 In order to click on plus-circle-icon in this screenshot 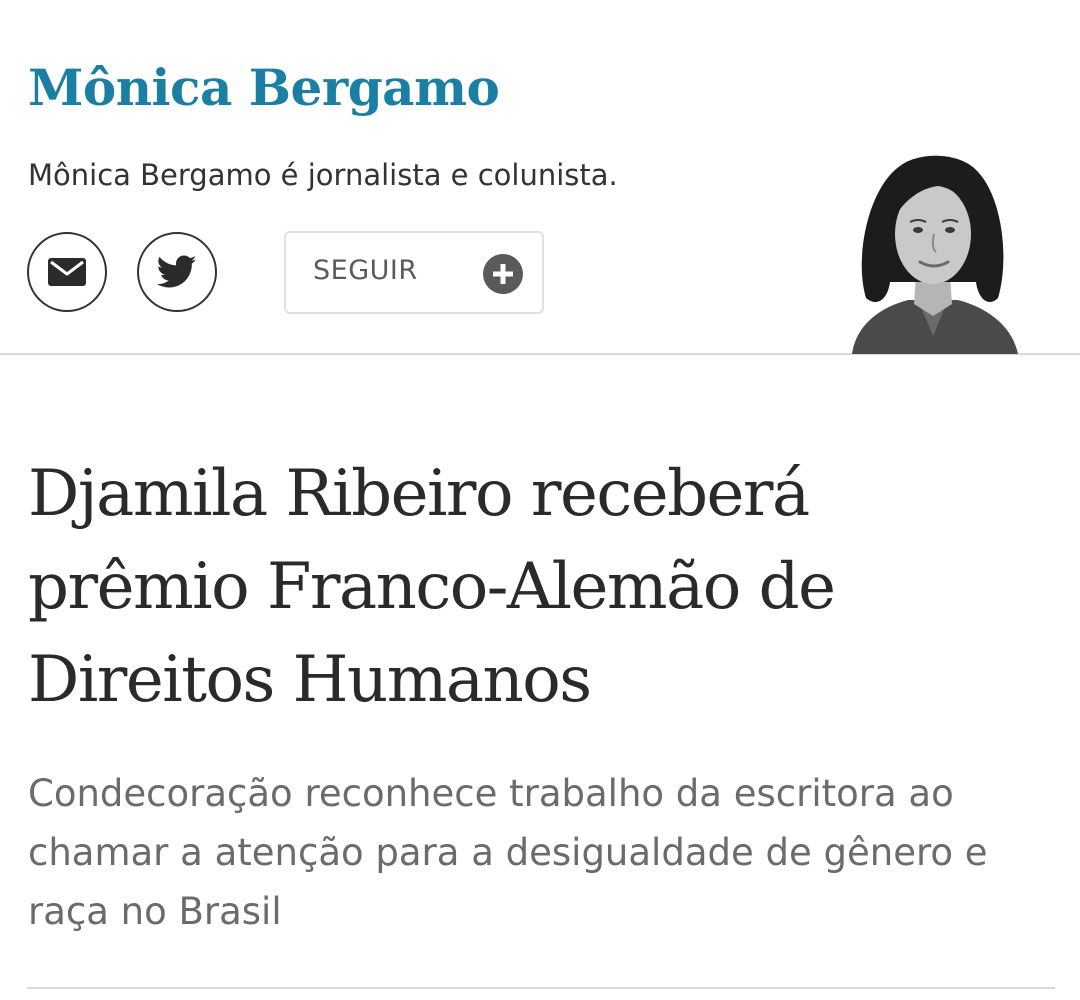, I will do `click(503, 274)`.